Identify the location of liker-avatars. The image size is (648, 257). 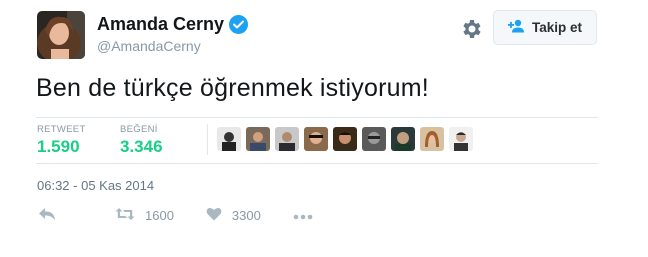
(345, 139).